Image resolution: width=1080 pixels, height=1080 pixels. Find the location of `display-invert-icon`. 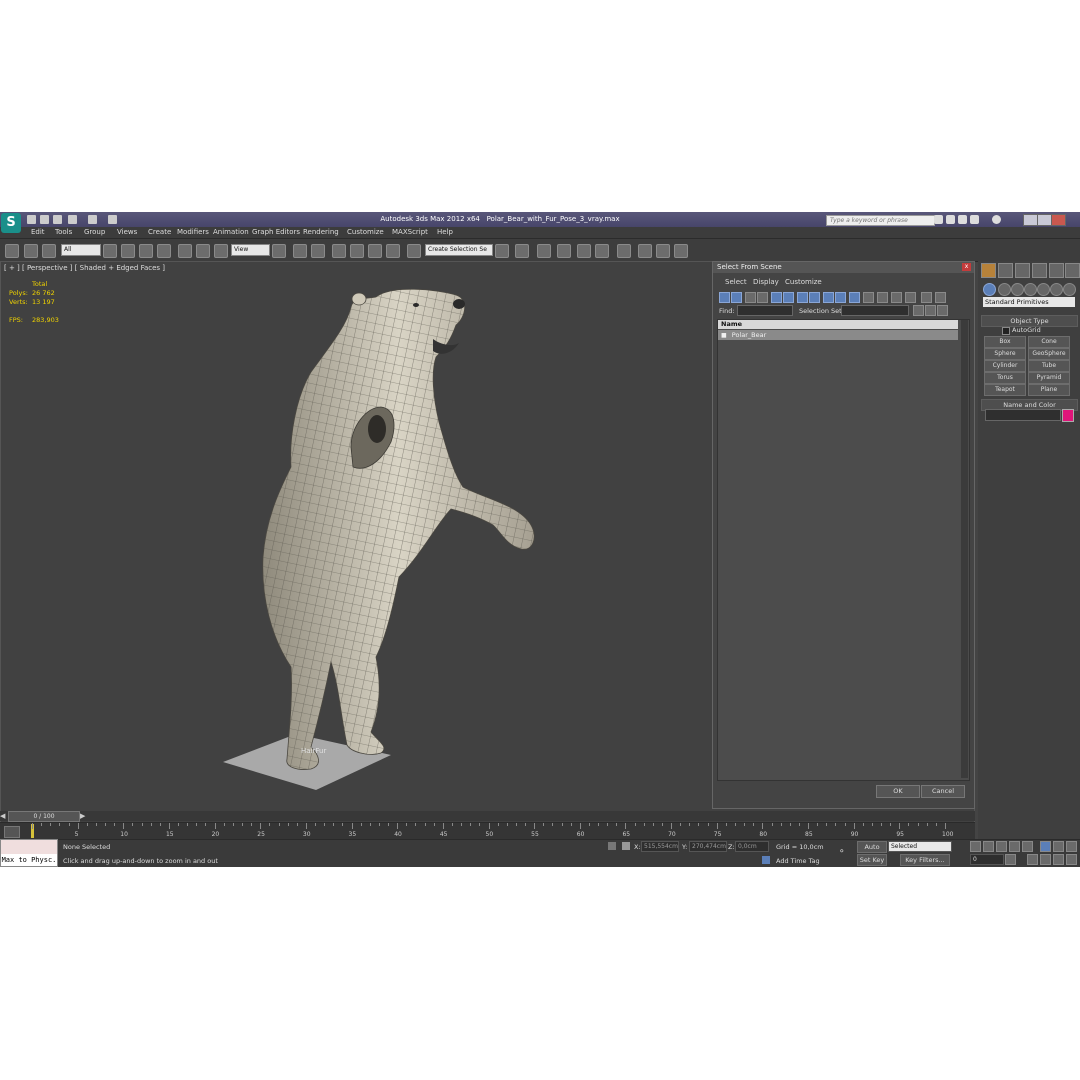

display-invert-icon is located at coordinates (896, 297).